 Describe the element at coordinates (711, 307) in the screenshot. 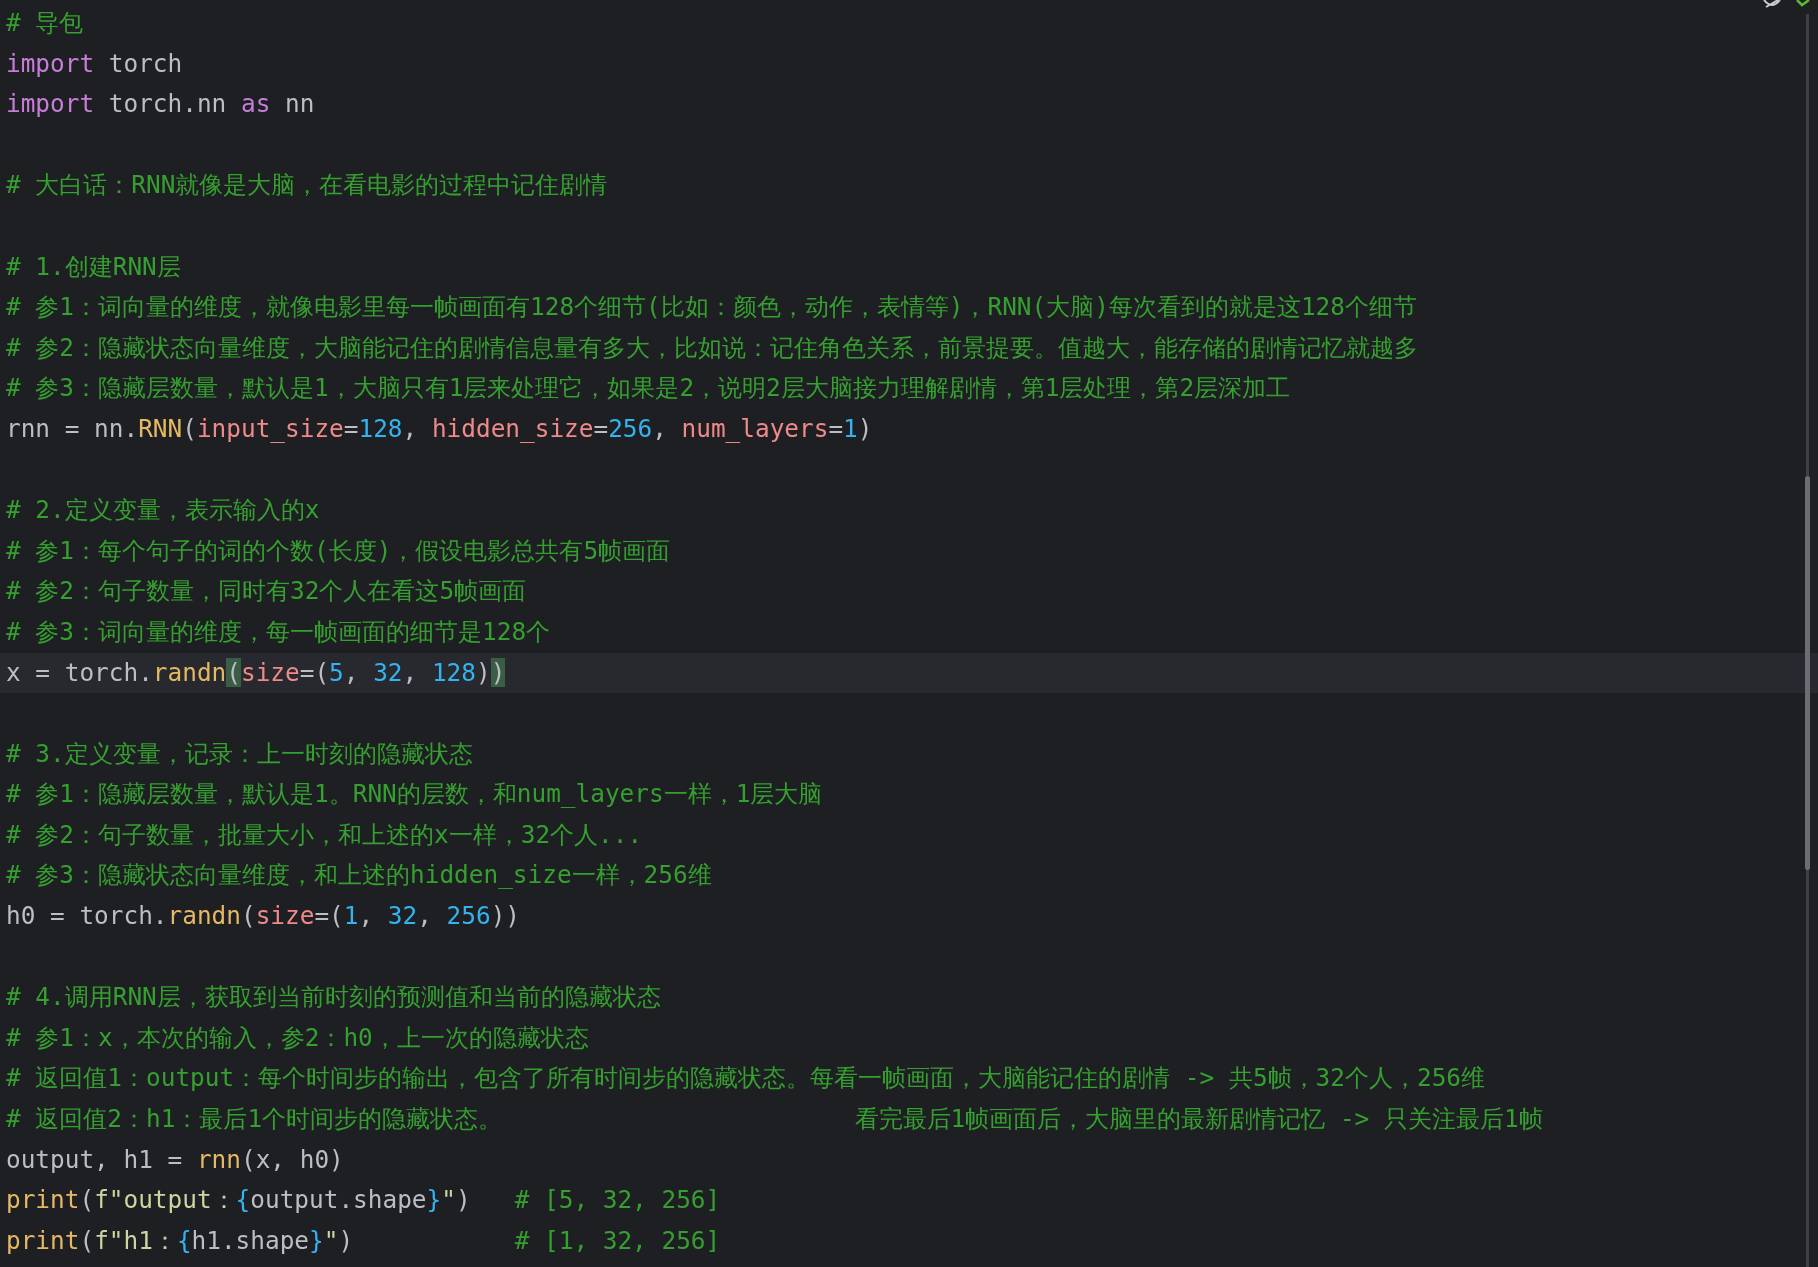

I see `code-line: # 参1：词向量的维度，就像电影里每一帧画面有128个细节(比如：颜色，动作，表情等)，RNN(大脑)每次看到的就是这128个细节` at that location.